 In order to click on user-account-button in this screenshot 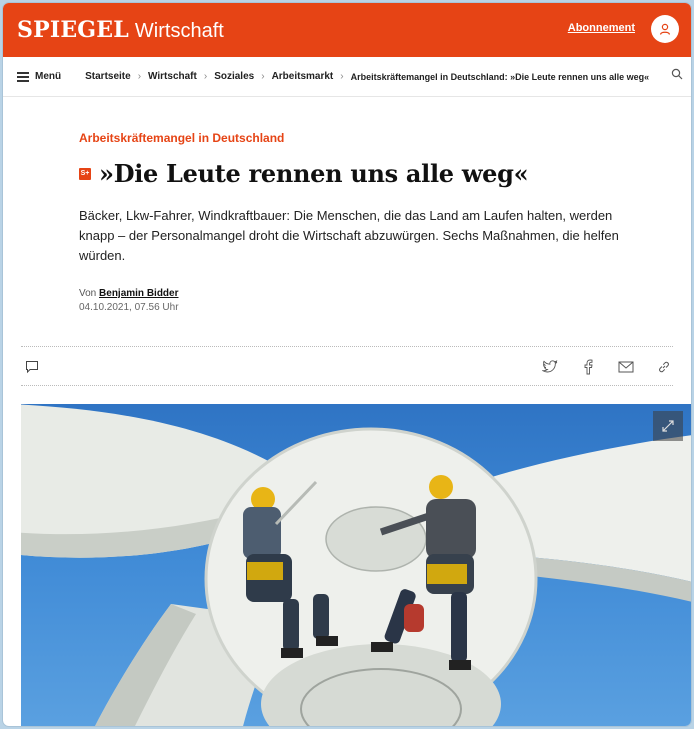, I will do `click(665, 29)`.